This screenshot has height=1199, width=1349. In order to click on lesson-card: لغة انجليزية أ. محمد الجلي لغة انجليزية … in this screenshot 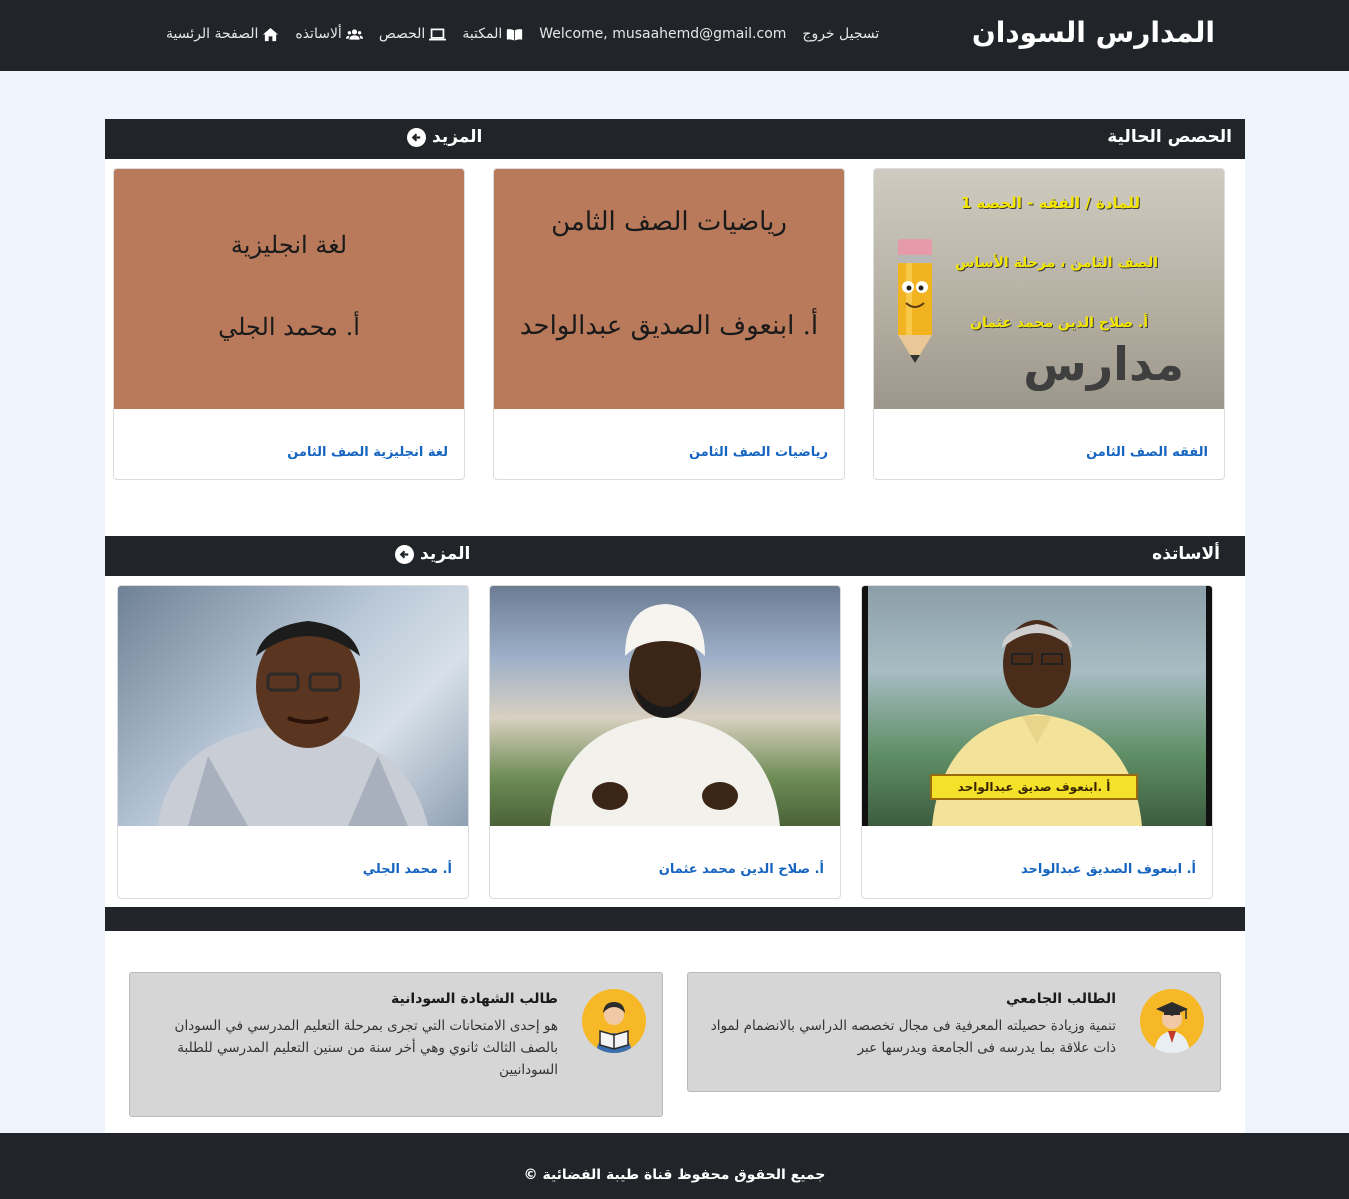, I will do `click(289, 324)`.